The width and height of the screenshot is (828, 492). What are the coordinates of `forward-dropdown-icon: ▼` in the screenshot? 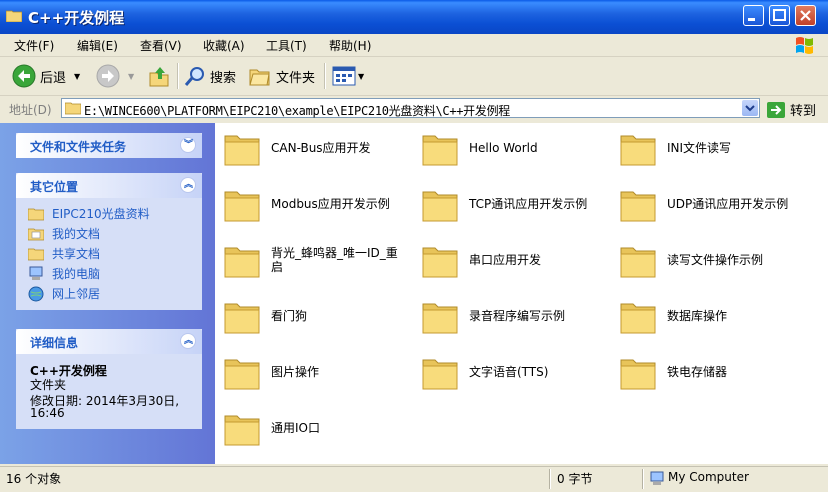 It's located at (131, 76).